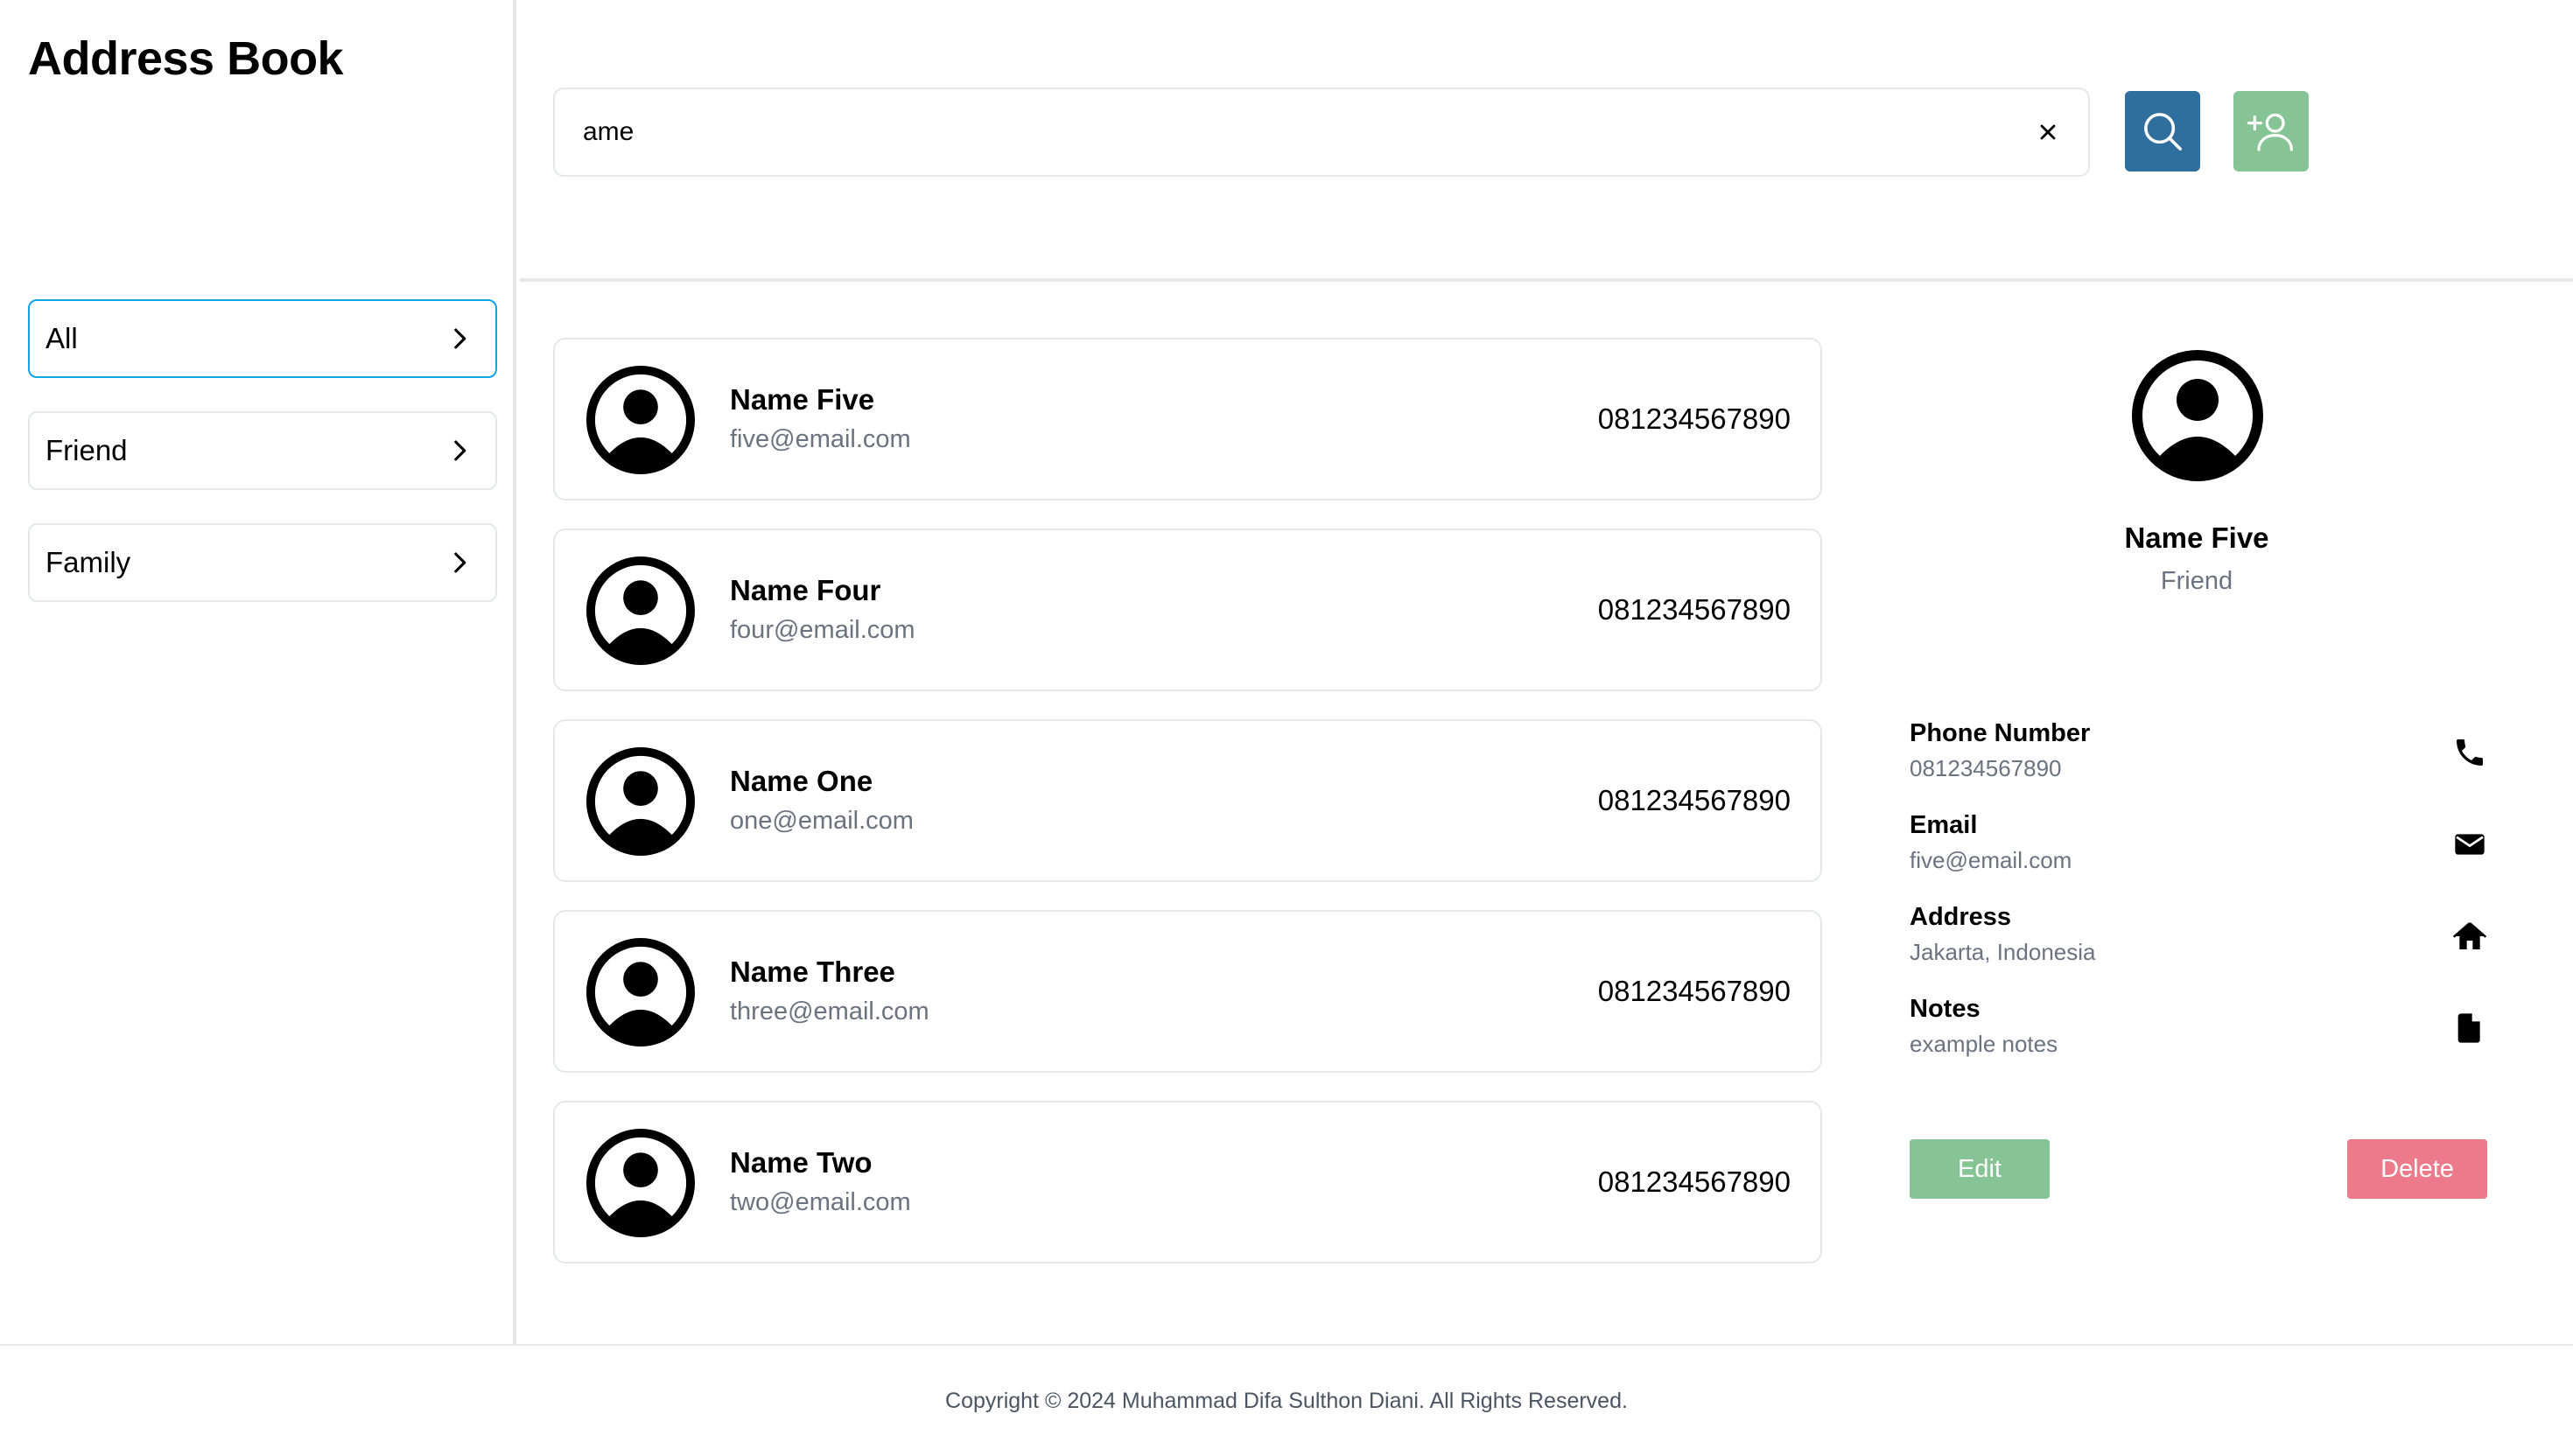 This screenshot has width=2573, height=1456. I want to click on field-label: Address, so click(1961, 917).